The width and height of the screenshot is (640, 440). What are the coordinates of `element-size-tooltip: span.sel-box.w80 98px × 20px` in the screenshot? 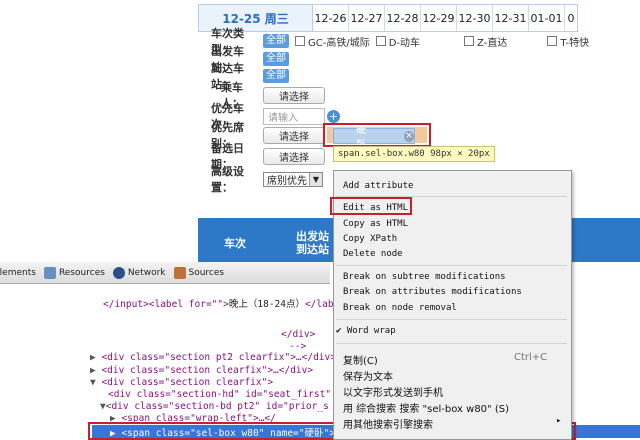 It's located at (414, 154).